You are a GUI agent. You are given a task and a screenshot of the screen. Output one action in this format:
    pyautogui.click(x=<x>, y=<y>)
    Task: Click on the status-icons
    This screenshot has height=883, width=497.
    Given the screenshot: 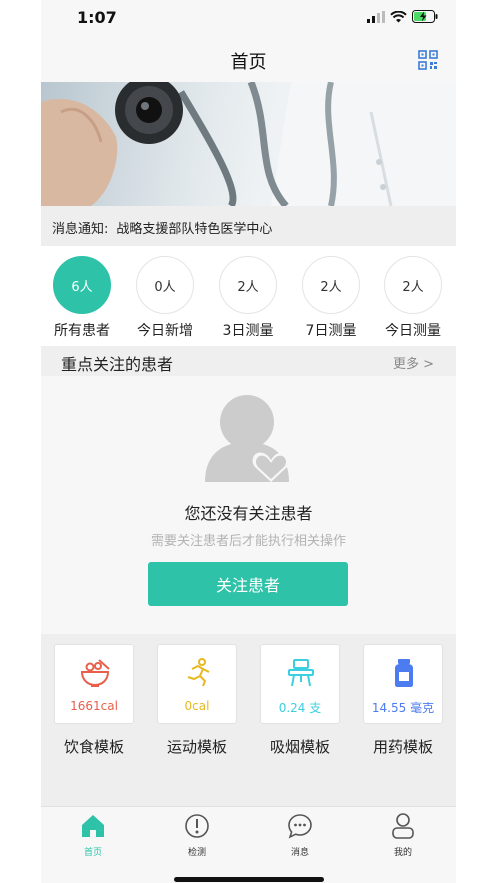 What is the action you would take?
    pyautogui.click(x=402, y=16)
    